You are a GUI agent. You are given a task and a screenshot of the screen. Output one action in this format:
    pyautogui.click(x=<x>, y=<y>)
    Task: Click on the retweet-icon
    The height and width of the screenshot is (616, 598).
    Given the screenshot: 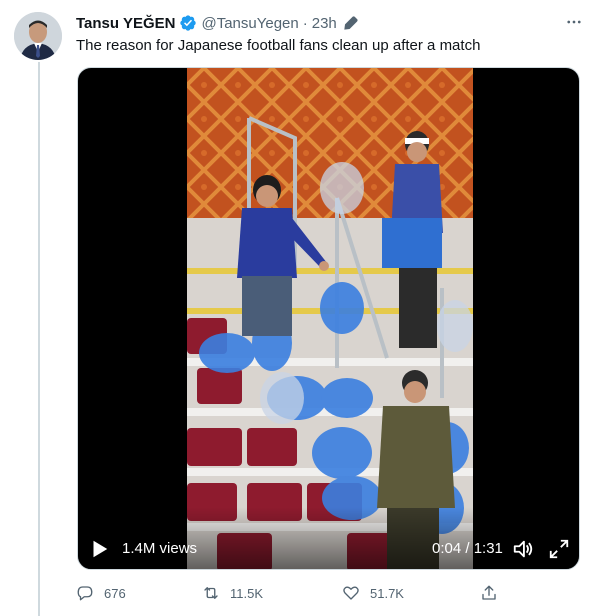 What is the action you would take?
    pyautogui.click(x=211, y=593)
    